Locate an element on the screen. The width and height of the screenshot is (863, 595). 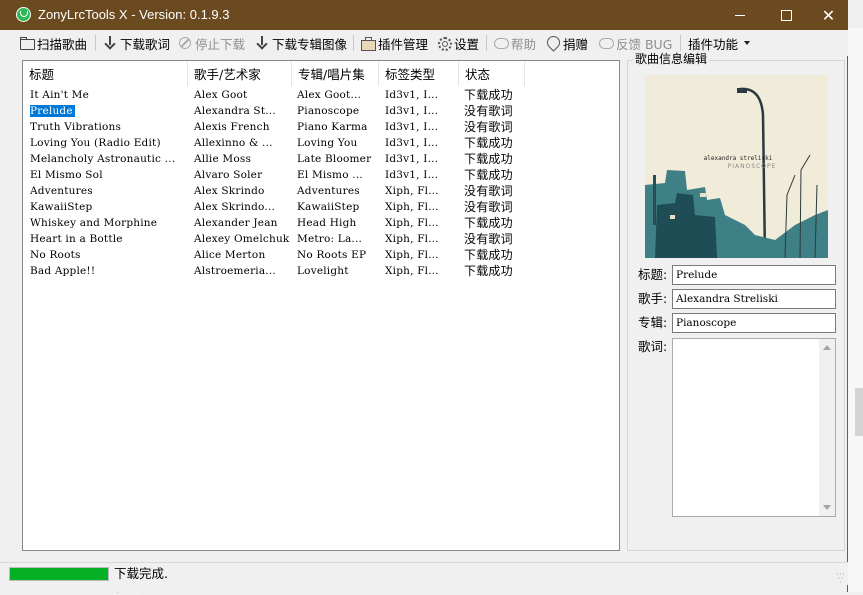
briefcase-icon is located at coordinates (368, 43).